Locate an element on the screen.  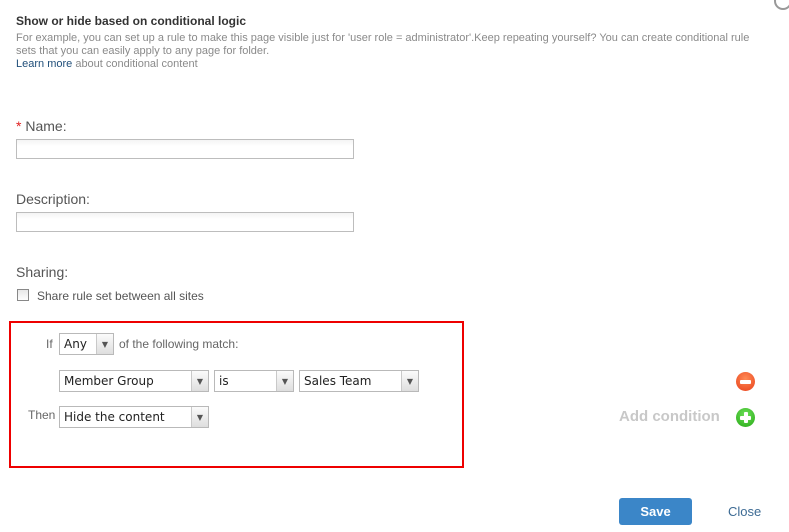
close-button: Close is located at coordinates (744, 511).